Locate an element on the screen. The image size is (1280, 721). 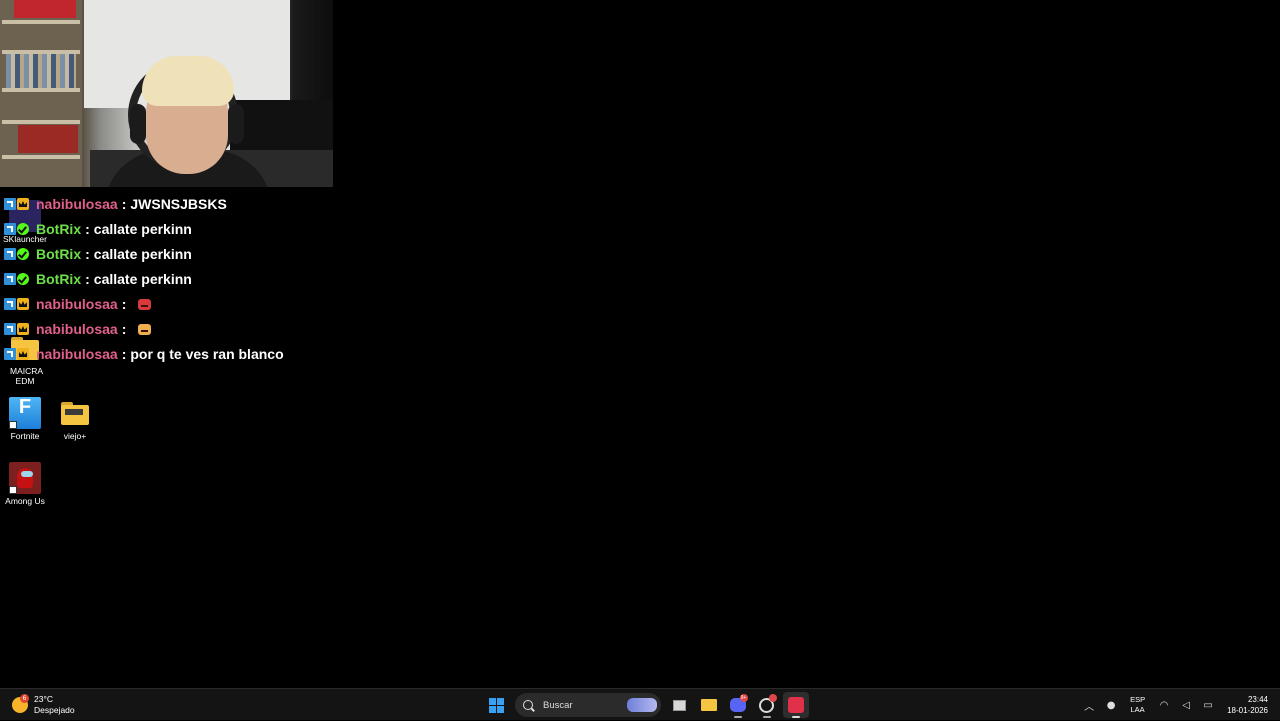
file-explorer-button is located at coordinates (709, 705).